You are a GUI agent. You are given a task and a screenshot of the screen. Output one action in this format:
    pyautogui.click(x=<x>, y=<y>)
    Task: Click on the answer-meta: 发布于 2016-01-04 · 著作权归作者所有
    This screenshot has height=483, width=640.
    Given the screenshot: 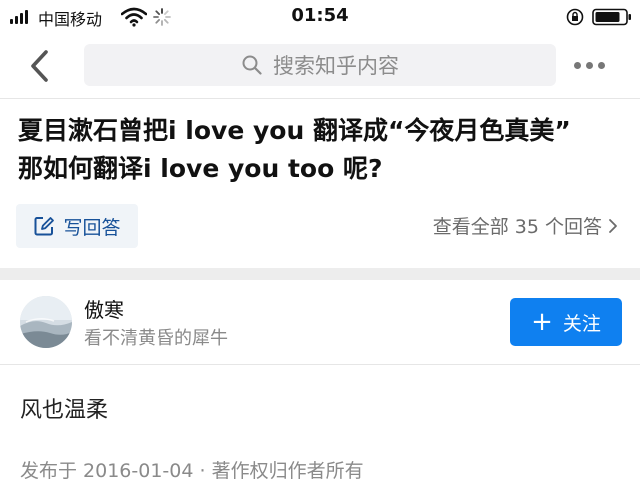 What is the action you would take?
    pyautogui.click(x=192, y=471)
    